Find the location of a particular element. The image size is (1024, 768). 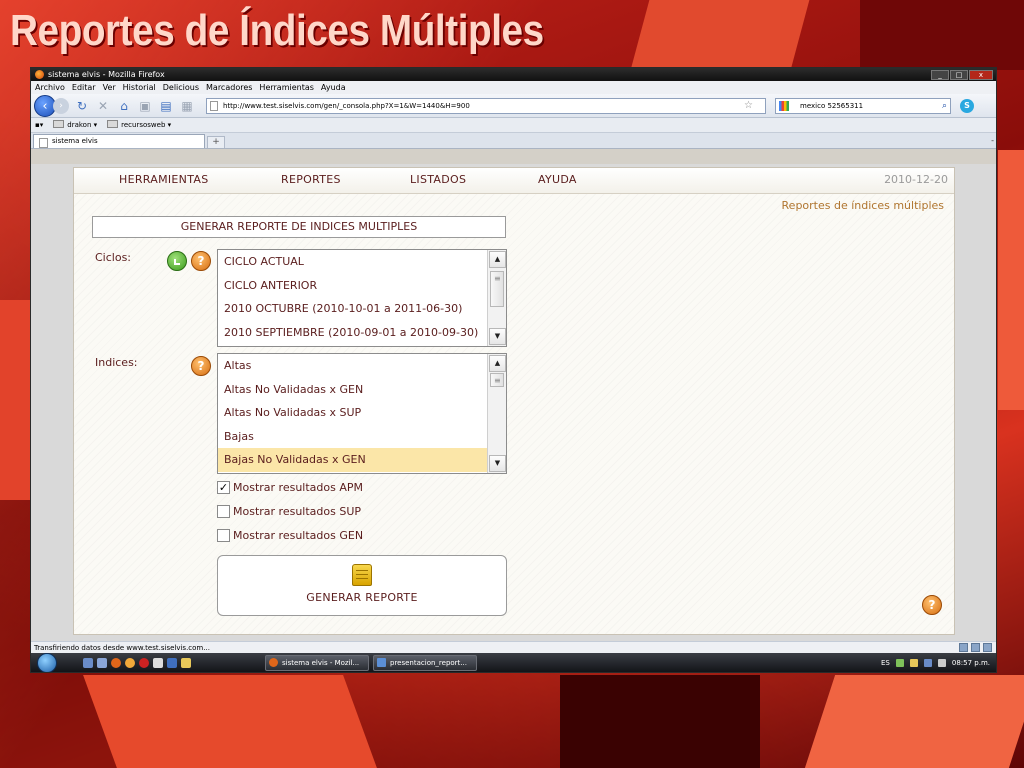

toolbar-addon-icon: ▤ is located at coordinates (166, 106).